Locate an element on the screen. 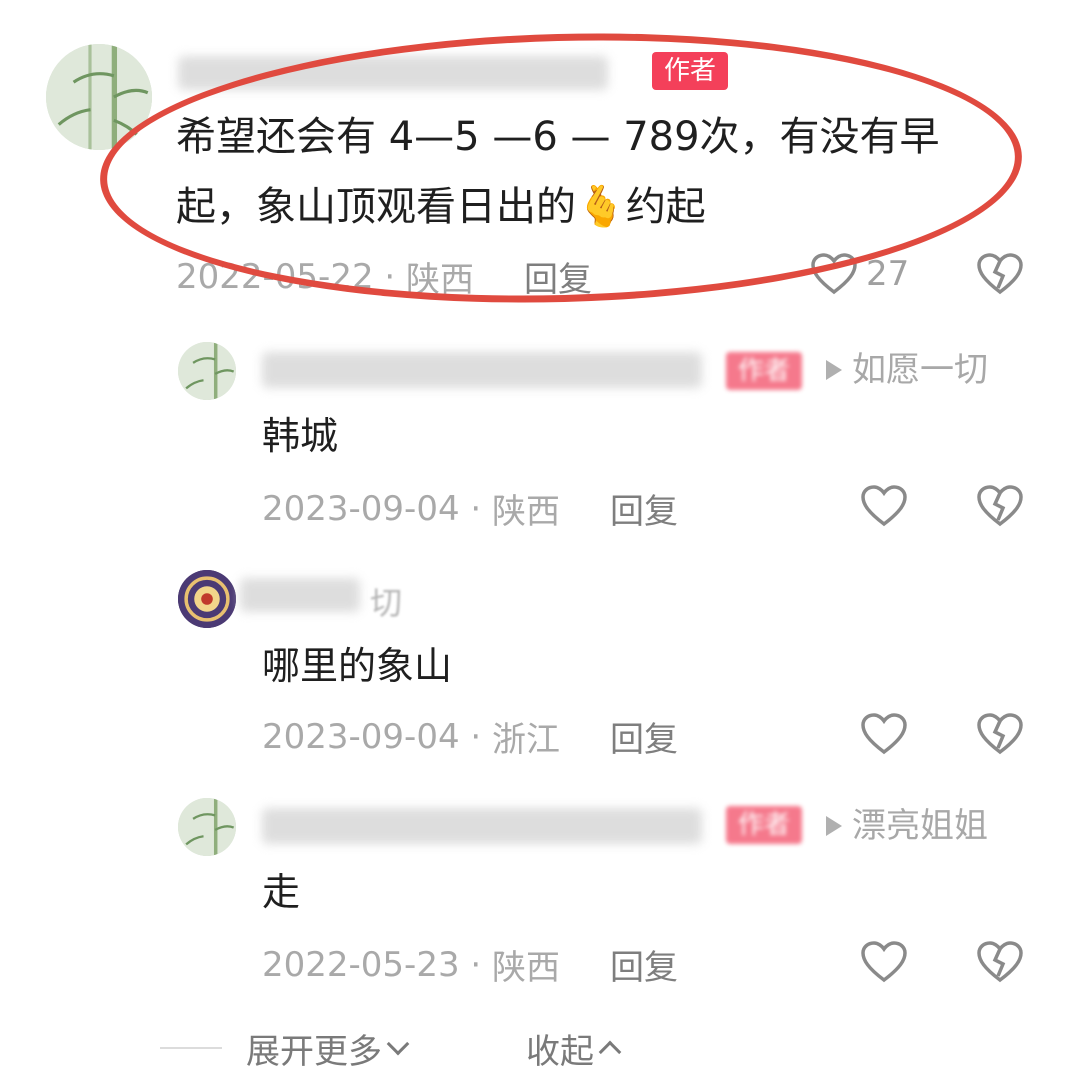 This screenshot has width=1080, height=1068. reply-to: 漂亮姐姐 is located at coordinates (907, 826).